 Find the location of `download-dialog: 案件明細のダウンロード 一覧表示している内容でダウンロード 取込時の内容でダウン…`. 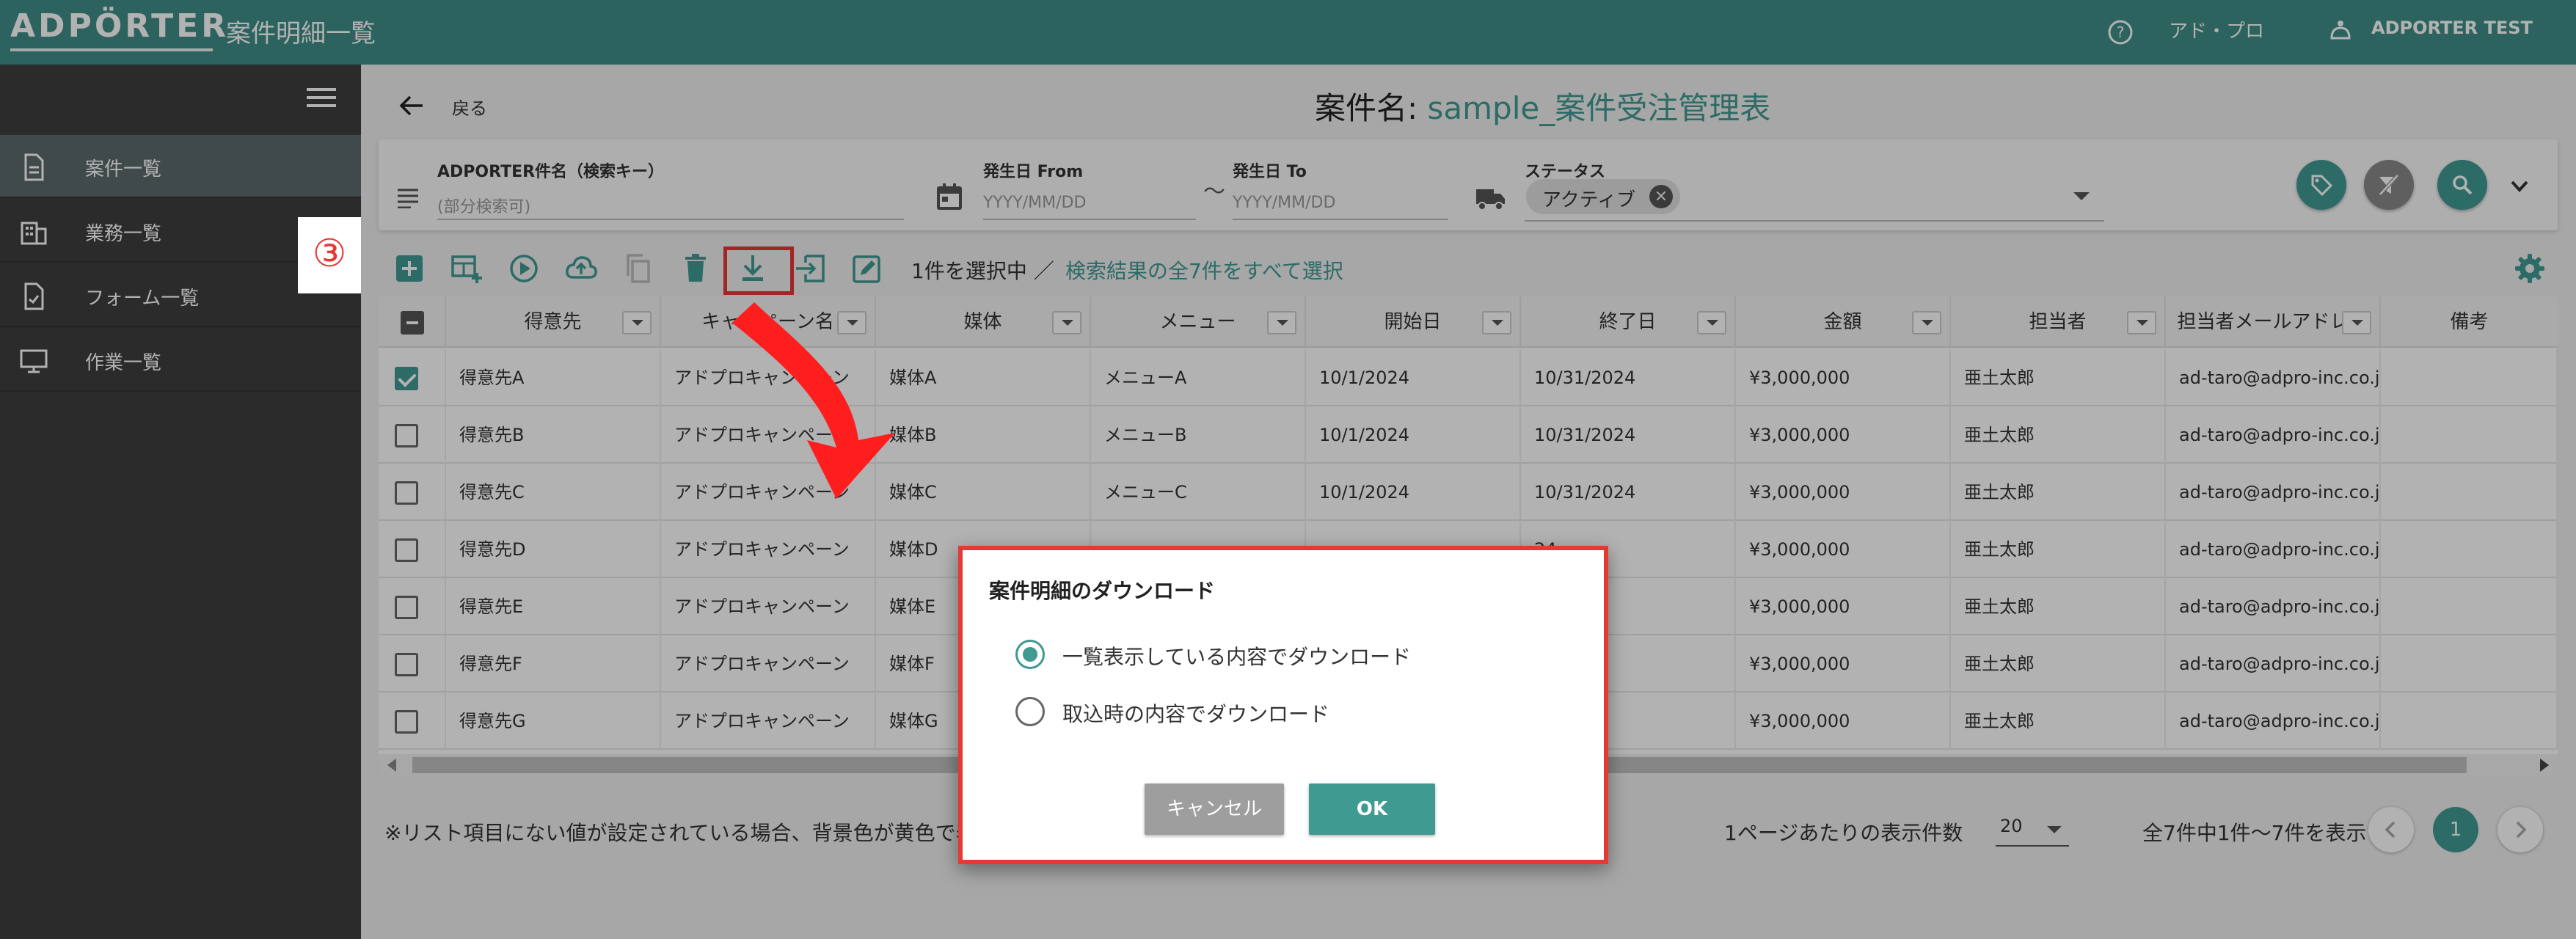

download-dialog: 案件明細のダウンロード 一覧表示している内容でダウンロード 取込時の内容でダウン… is located at coordinates (1283, 705).